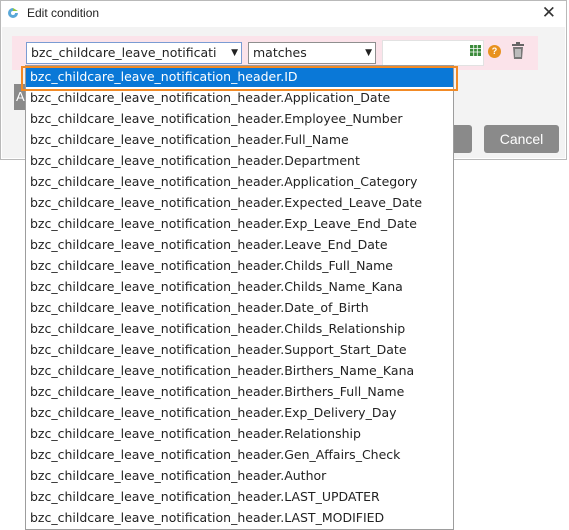 This screenshot has height=530, width=569. Describe the element at coordinates (475, 50) in the screenshot. I see `table-icon` at that location.